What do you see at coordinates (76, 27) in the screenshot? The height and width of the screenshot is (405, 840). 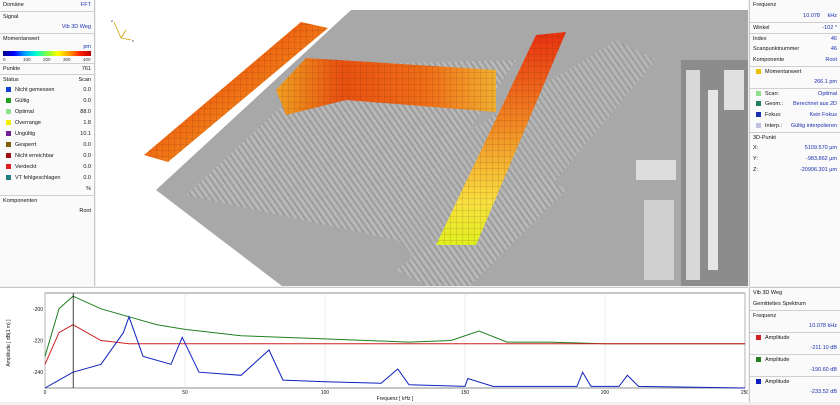 I see `signal-value: Vib 3D Weg` at bounding box center [76, 27].